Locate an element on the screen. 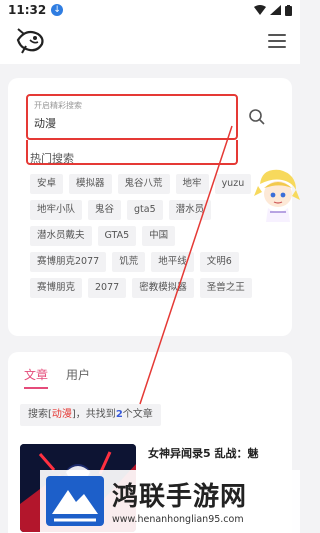 This screenshot has width=320, height=533. tag-row: 赛博朋克2077 饥荒 地平线 文明6 is located at coordinates (155, 262).